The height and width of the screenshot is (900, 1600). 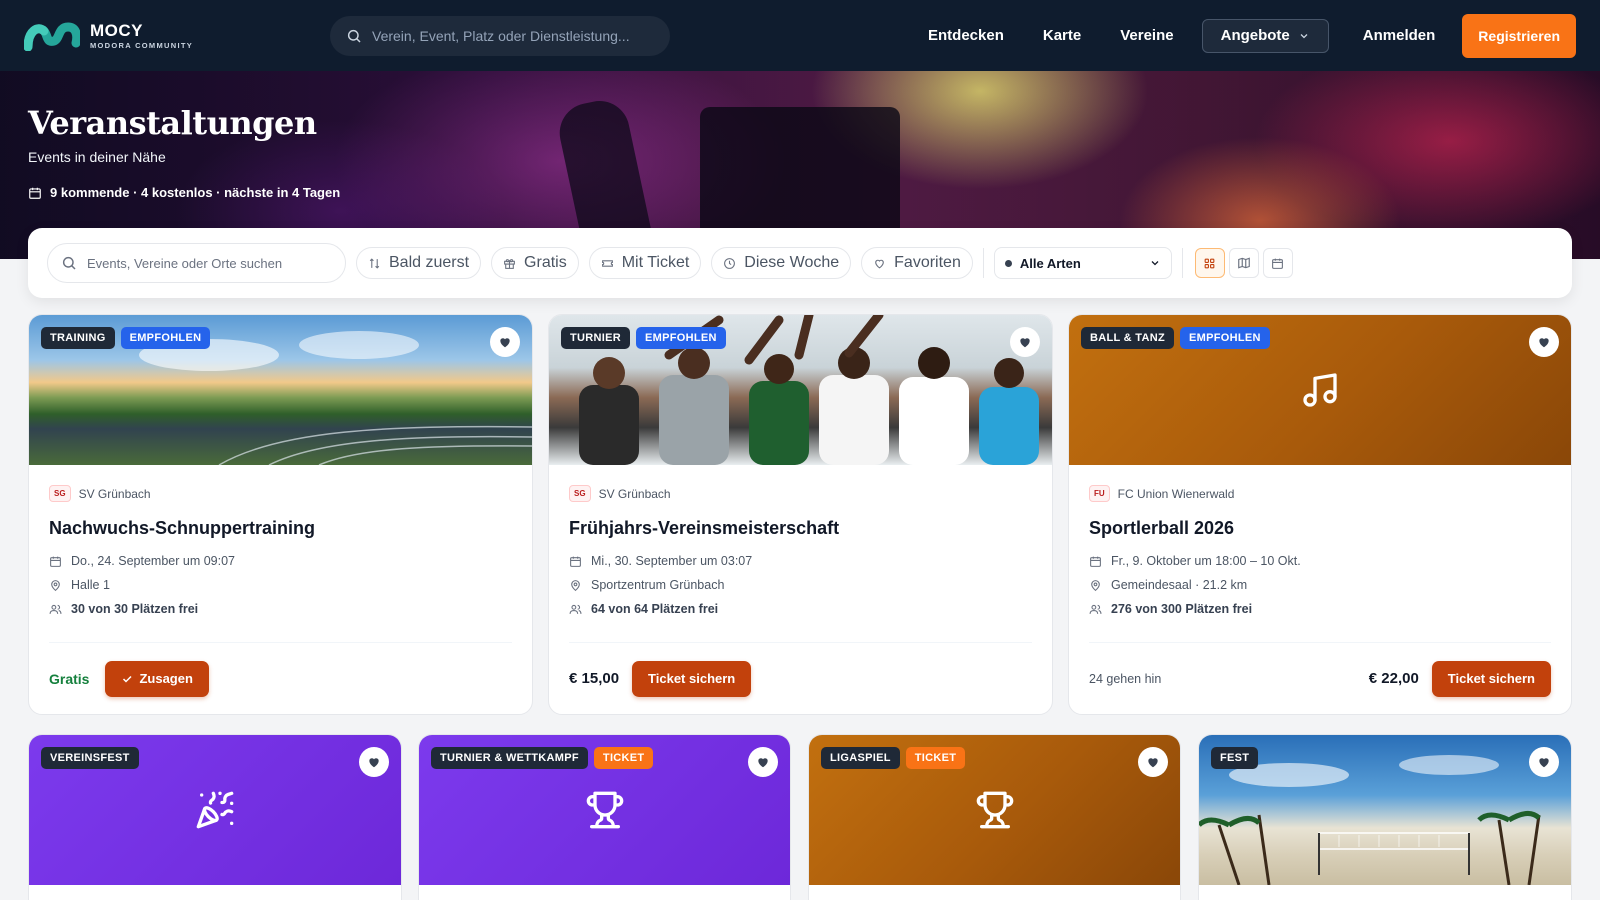 What do you see at coordinates (90, 585) in the screenshot?
I see `event-location-text: Halle 1` at bounding box center [90, 585].